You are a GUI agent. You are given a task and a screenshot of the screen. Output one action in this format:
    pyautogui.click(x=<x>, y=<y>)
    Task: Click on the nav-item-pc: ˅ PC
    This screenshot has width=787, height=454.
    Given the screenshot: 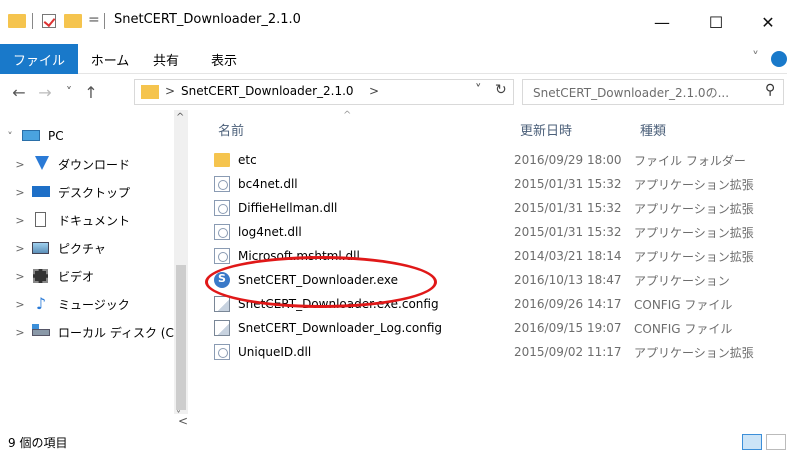 What is the action you would take?
    pyautogui.click(x=88, y=136)
    